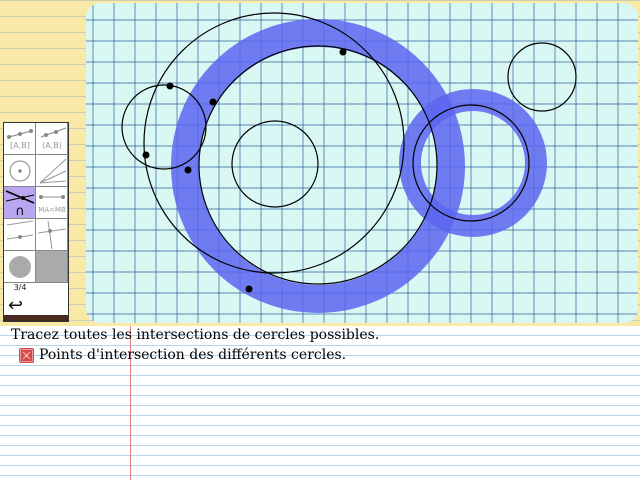  What do you see at coordinates (20, 230) in the screenshot?
I see `parallel-icon` at bounding box center [20, 230].